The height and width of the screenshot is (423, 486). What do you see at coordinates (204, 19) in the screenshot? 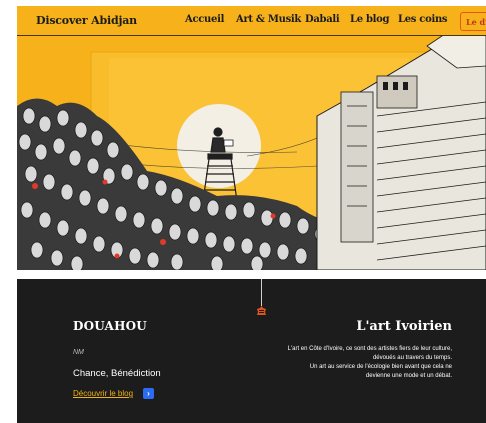
I see `nav-item-accueil: Accueil` at bounding box center [204, 19].